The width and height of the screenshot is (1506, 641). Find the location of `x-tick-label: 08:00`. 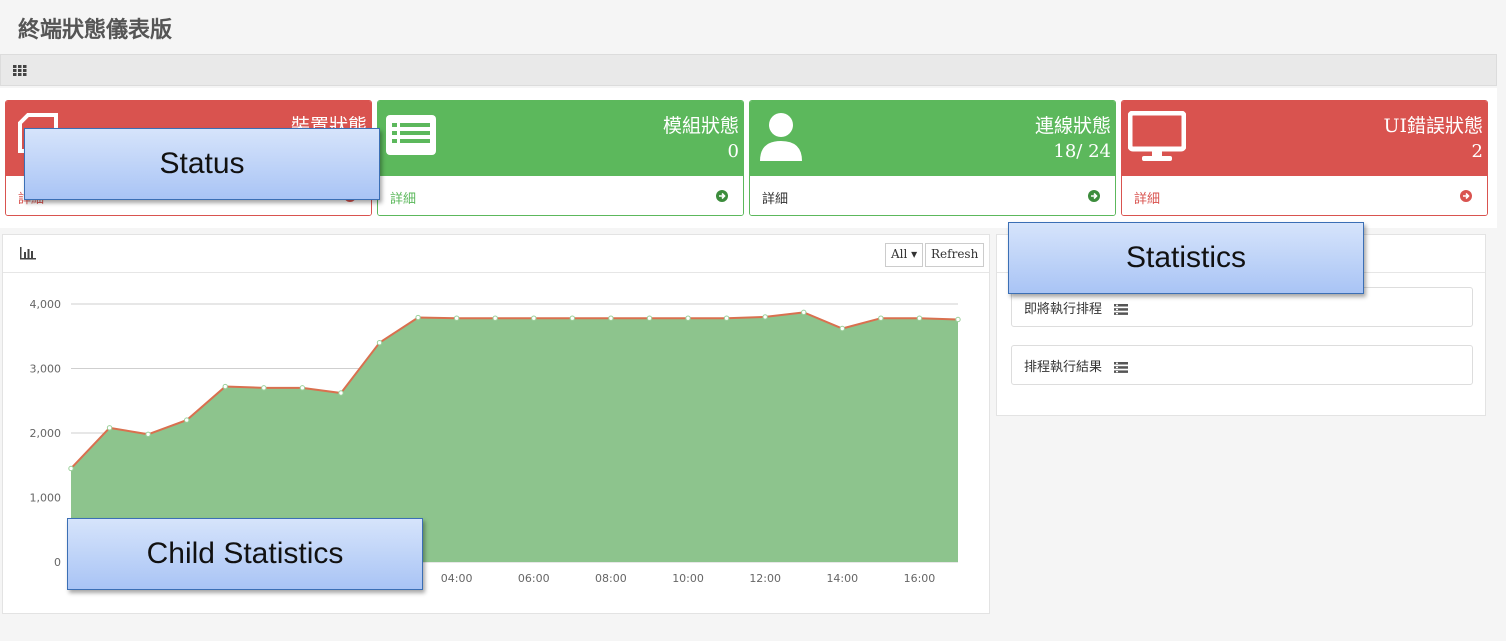

x-tick-label: 08:00 is located at coordinates (611, 578).